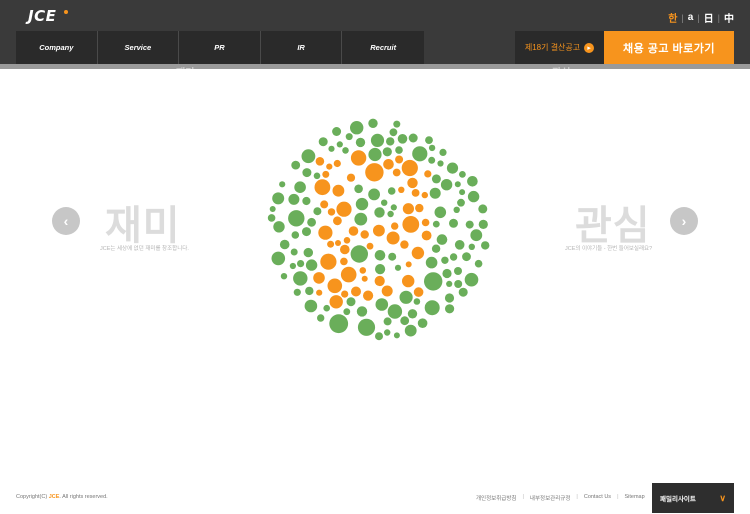 Image resolution: width=750 pixels, height=514 pixels. I want to click on family-site-select: 패밀리사이트 ∨, so click(693, 498).